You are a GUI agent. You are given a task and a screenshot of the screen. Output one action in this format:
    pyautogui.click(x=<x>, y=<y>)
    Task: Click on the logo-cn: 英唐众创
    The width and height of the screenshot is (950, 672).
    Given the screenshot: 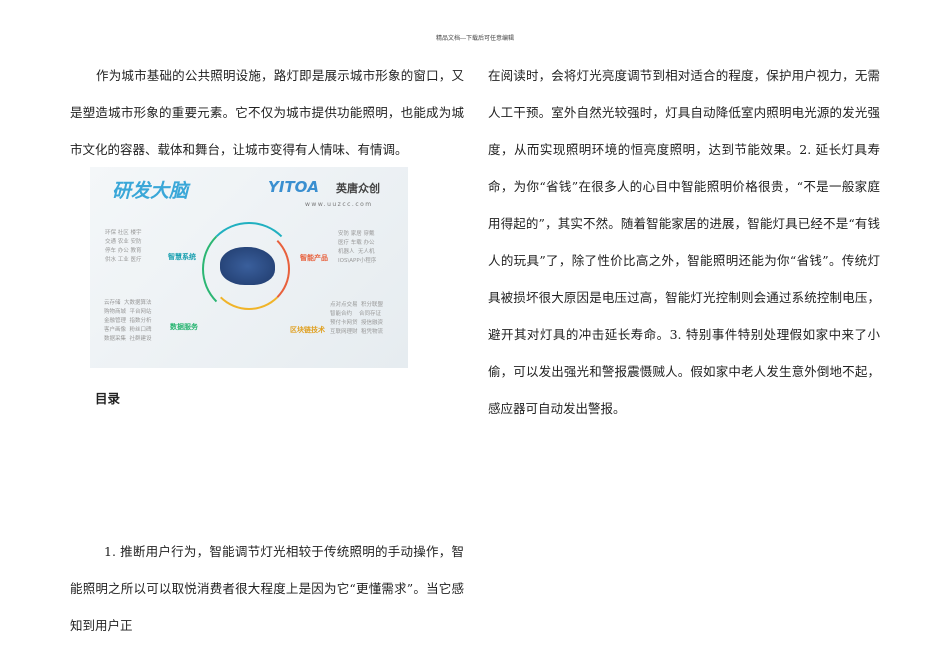 What is the action you would take?
    pyautogui.click(x=358, y=188)
    